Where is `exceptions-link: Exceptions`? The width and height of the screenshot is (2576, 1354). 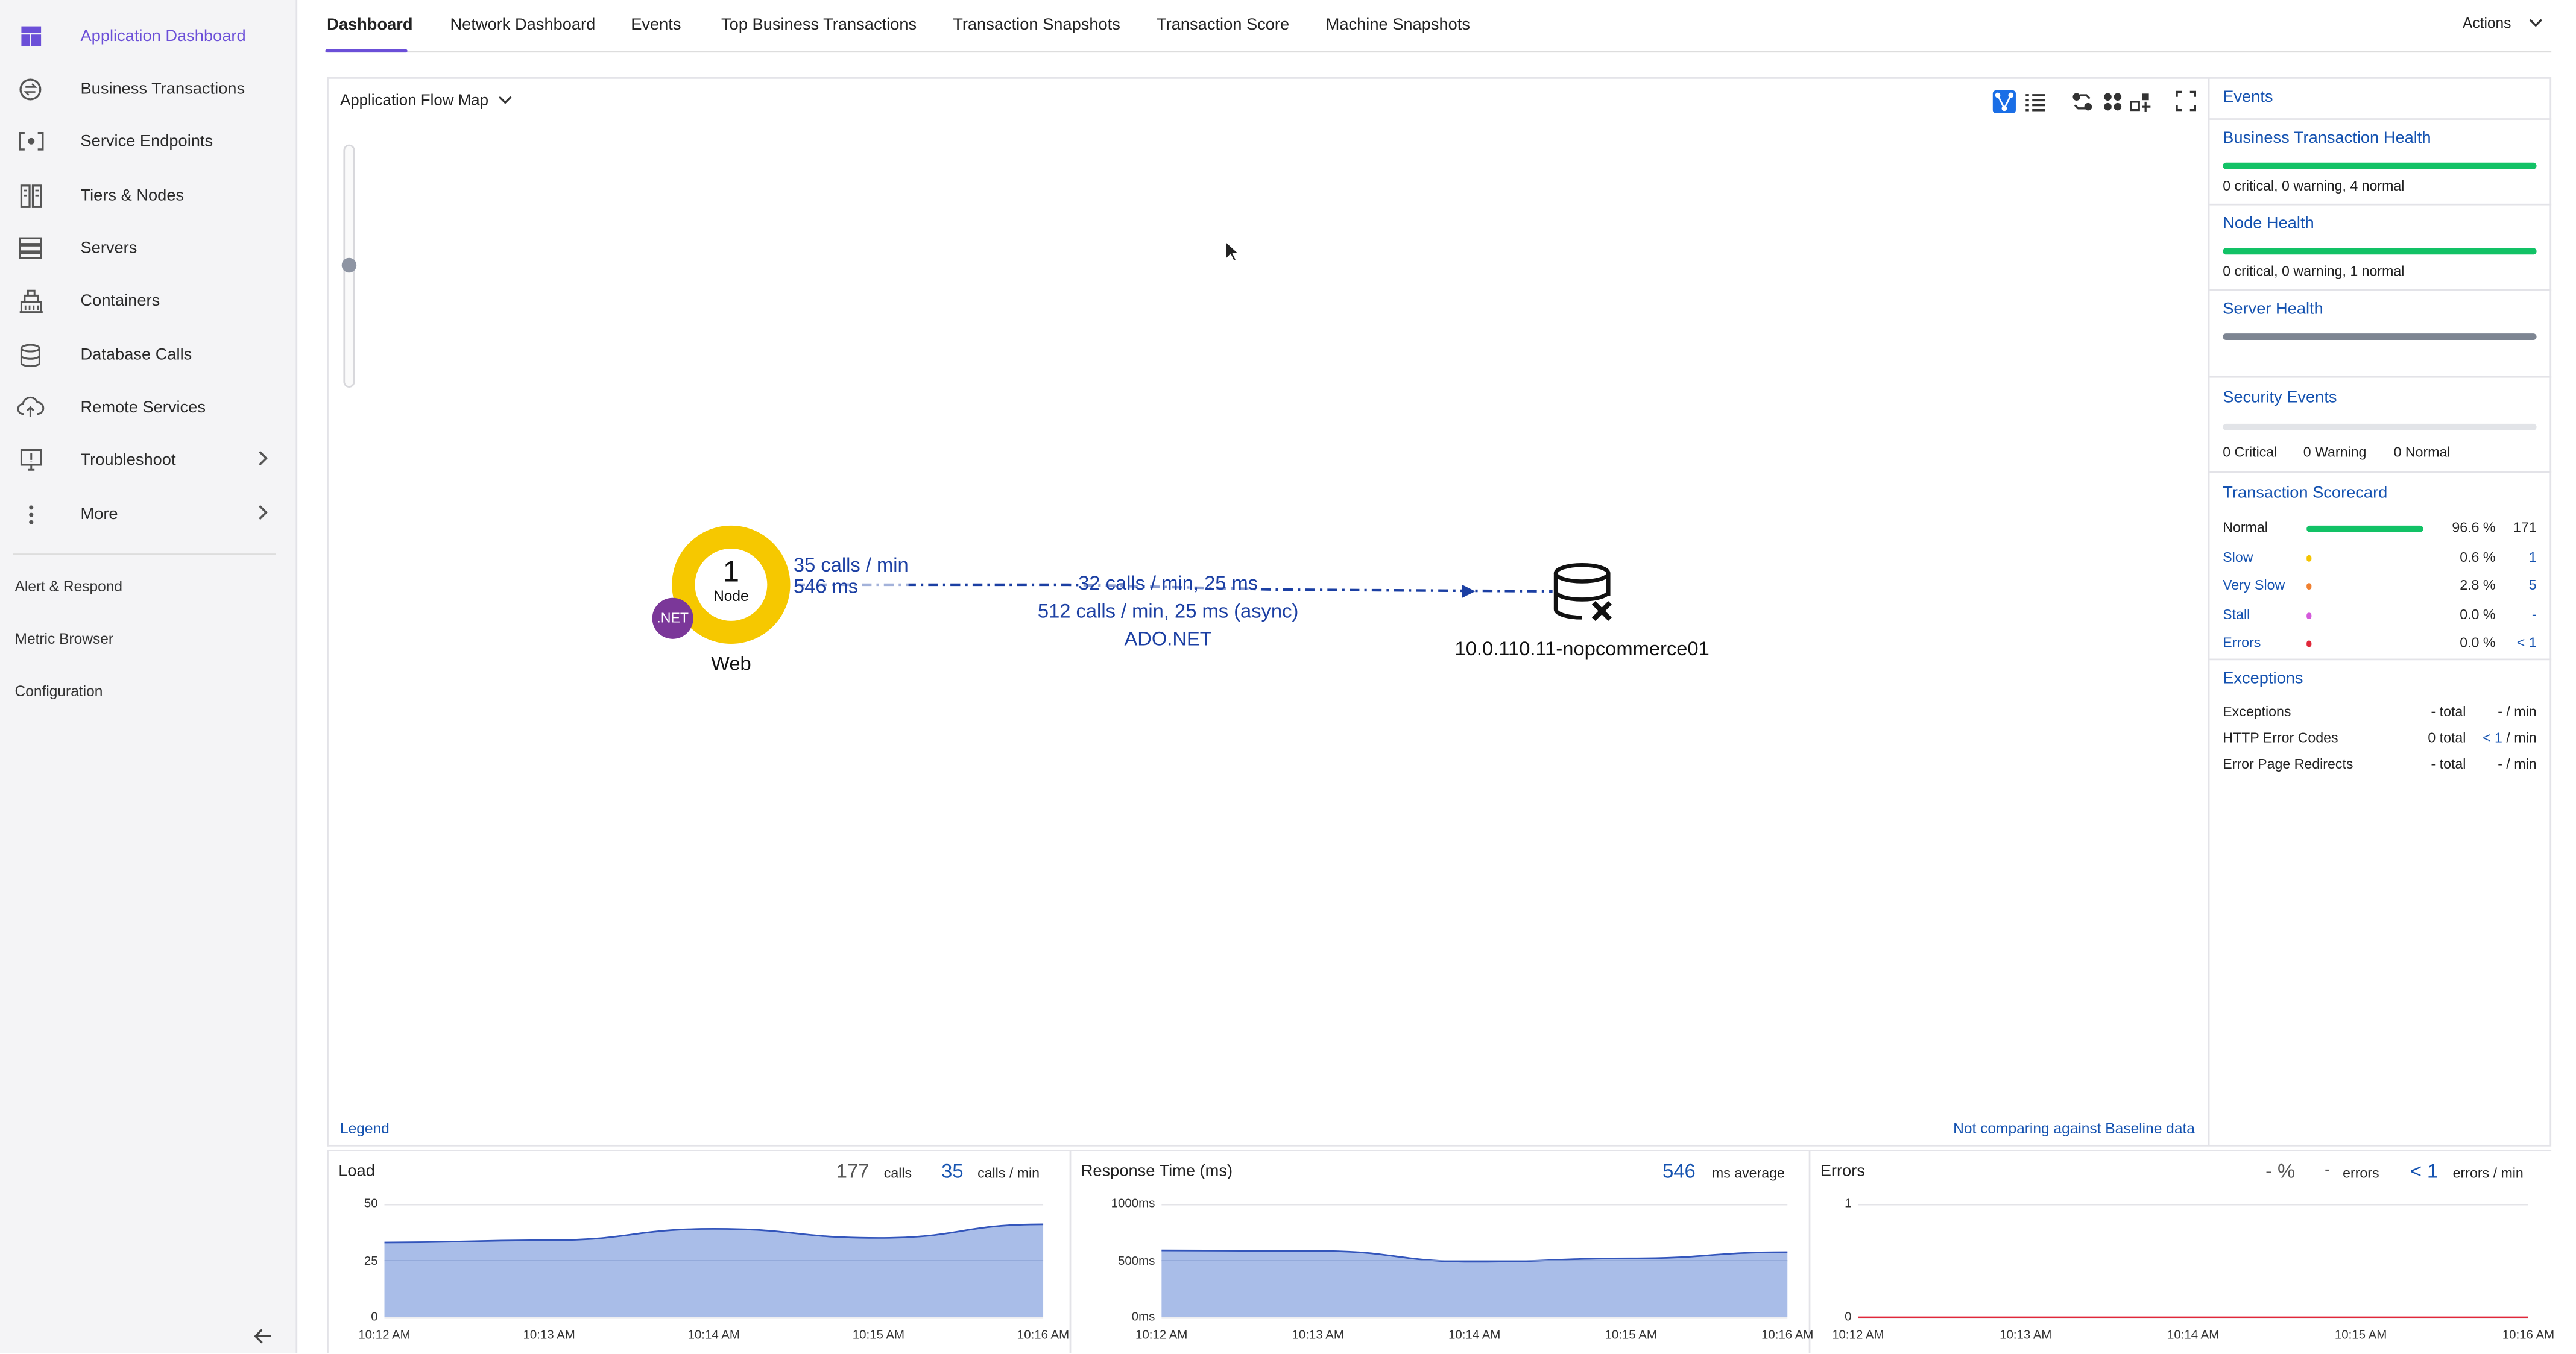
exceptions-link: Exceptions is located at coordinates (2263, 679).